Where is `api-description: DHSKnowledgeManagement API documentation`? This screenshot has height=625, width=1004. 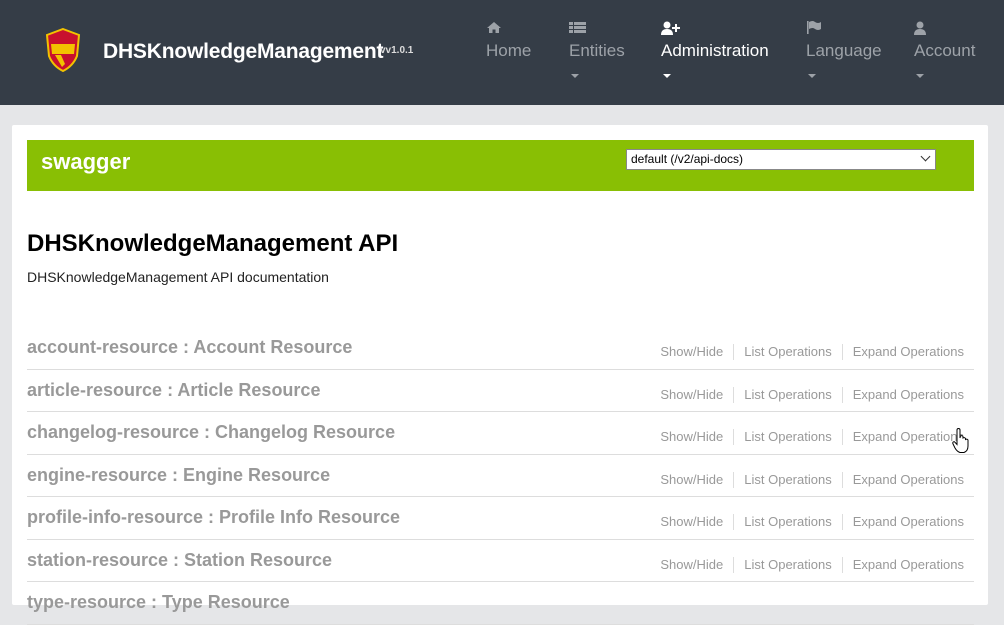
api-description: DHSKnowledgeManagement API documentation is located at coordinates (178, 277).